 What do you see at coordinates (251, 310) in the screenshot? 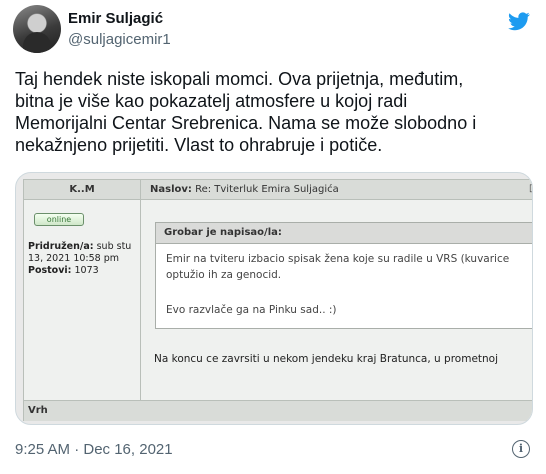
I see `quote-line: Evo razvlače ga na Pinku sad.. :)` at bounding box center [251, 310].